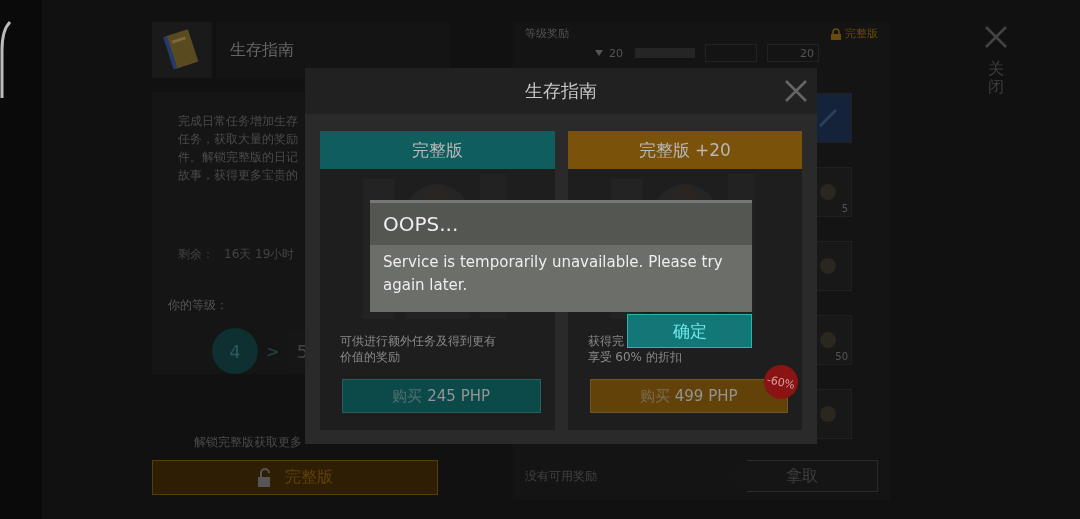 This screenshot has height=519, width=1080. Describe the element at coordinates (836, 33) in the screenshot. I see `padlock-icon` at that location.